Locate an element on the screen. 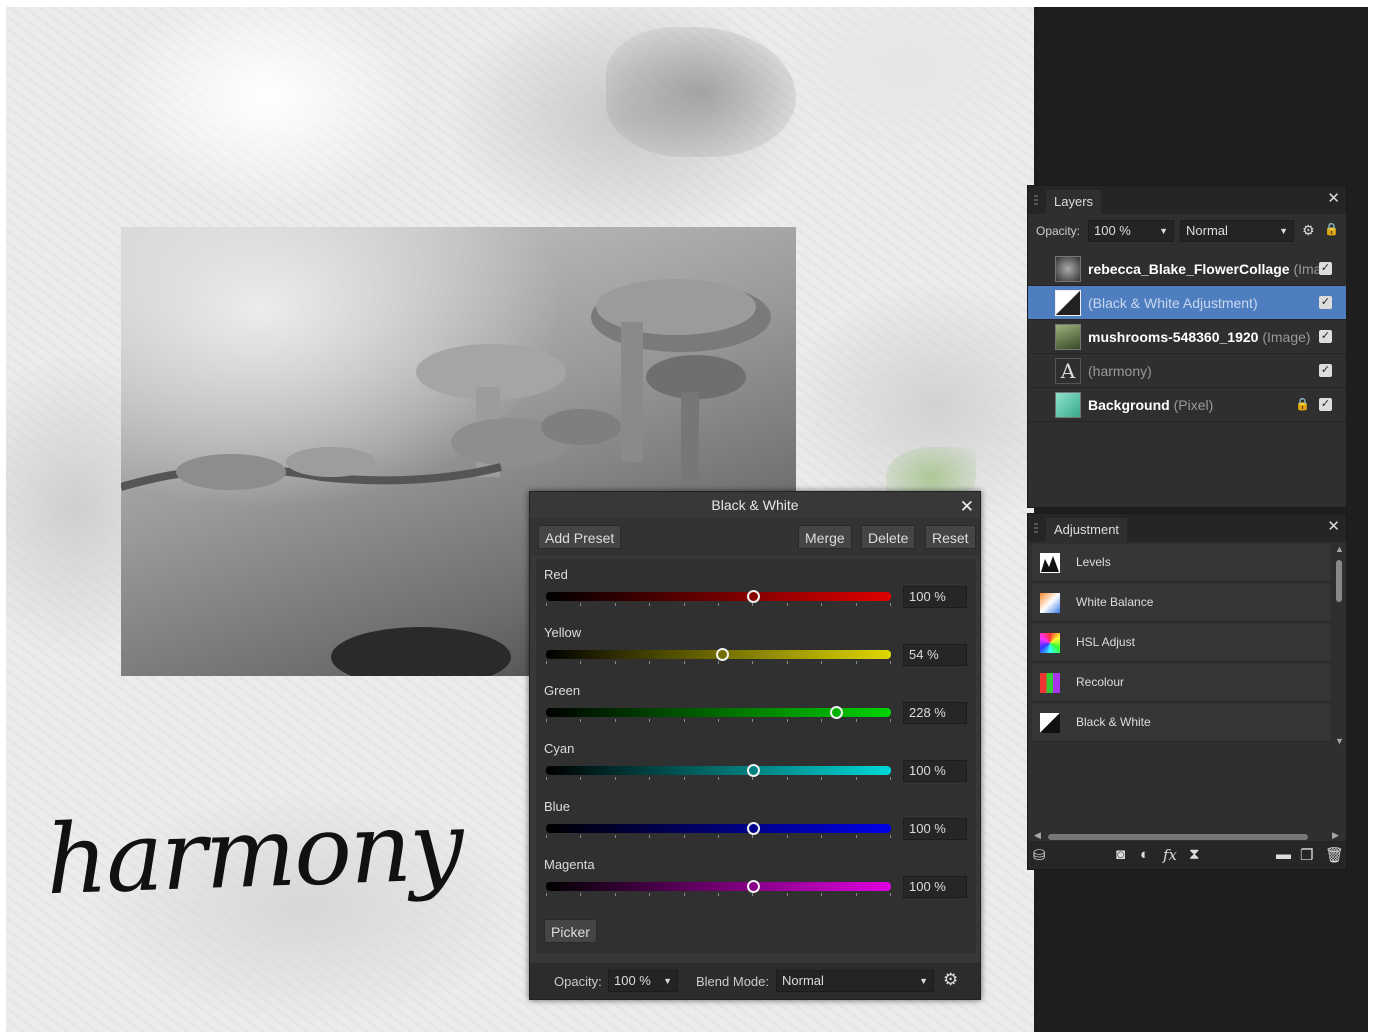 The height and width of the screenshot is (1032, 1375). slider-knob-yellow is located at coordinates (722, 654).